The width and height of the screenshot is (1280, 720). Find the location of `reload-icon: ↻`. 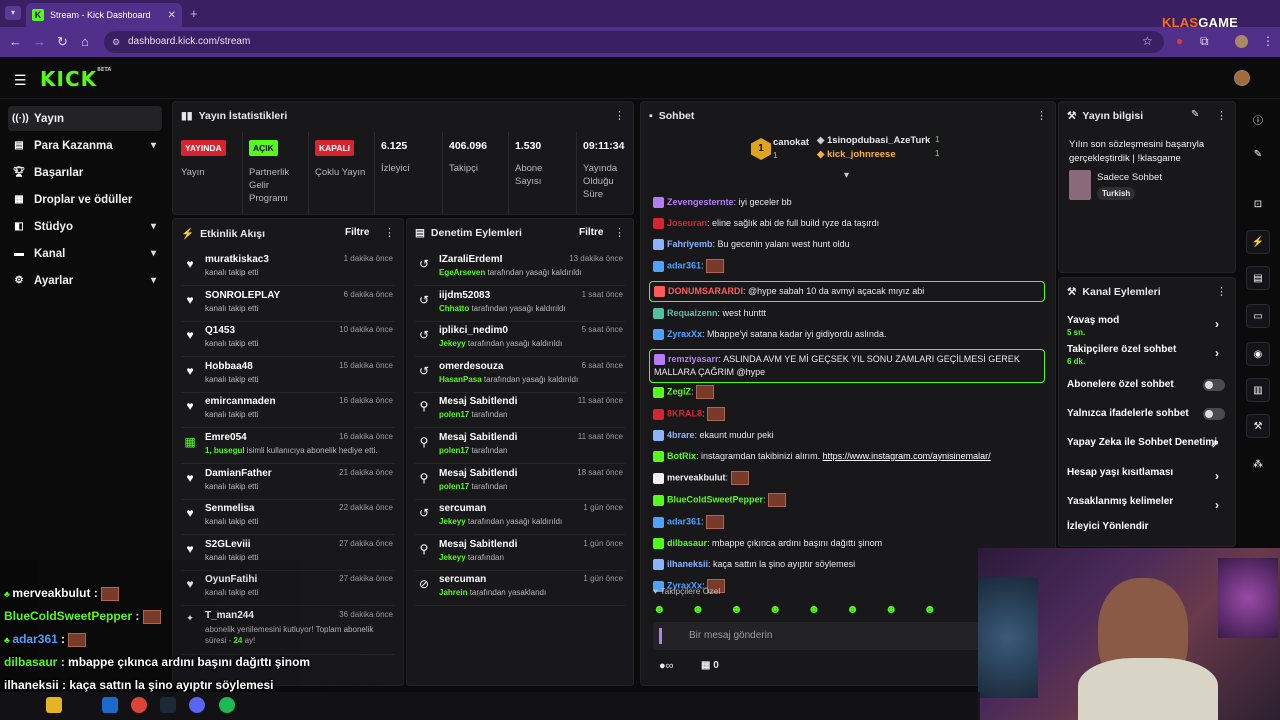

reload-icon: ↻ is located at coordinates (62, 42).